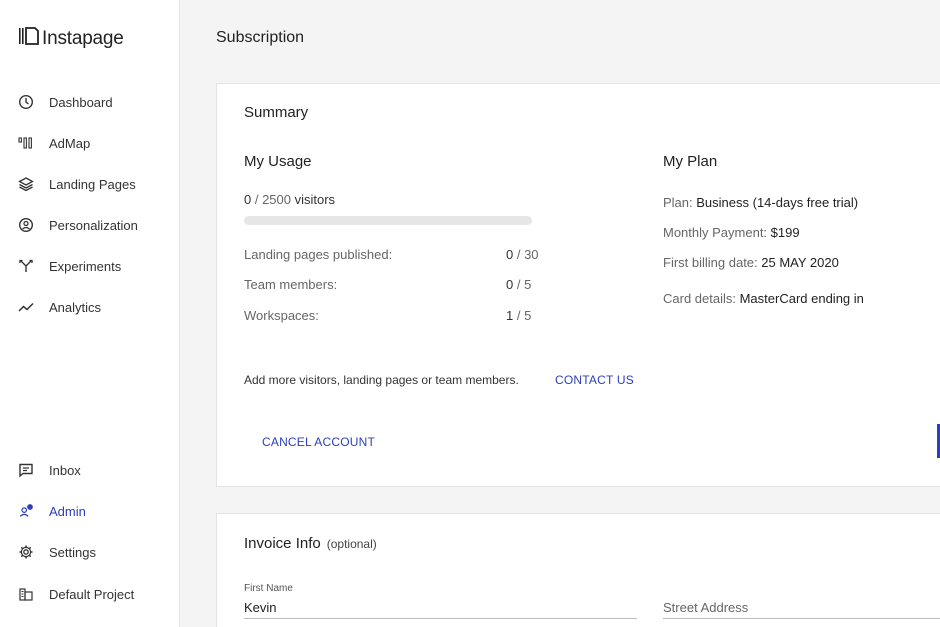  I want to click on instapage-logo-icon, so click(30, 39).